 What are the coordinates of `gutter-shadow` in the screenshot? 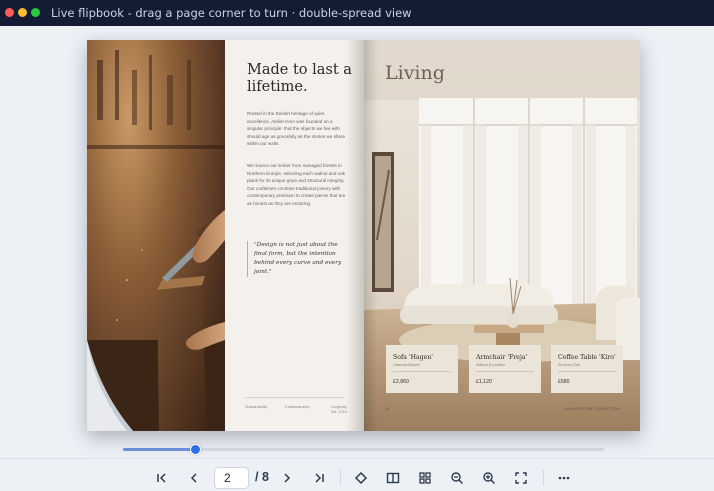 It's located at (355, 235).